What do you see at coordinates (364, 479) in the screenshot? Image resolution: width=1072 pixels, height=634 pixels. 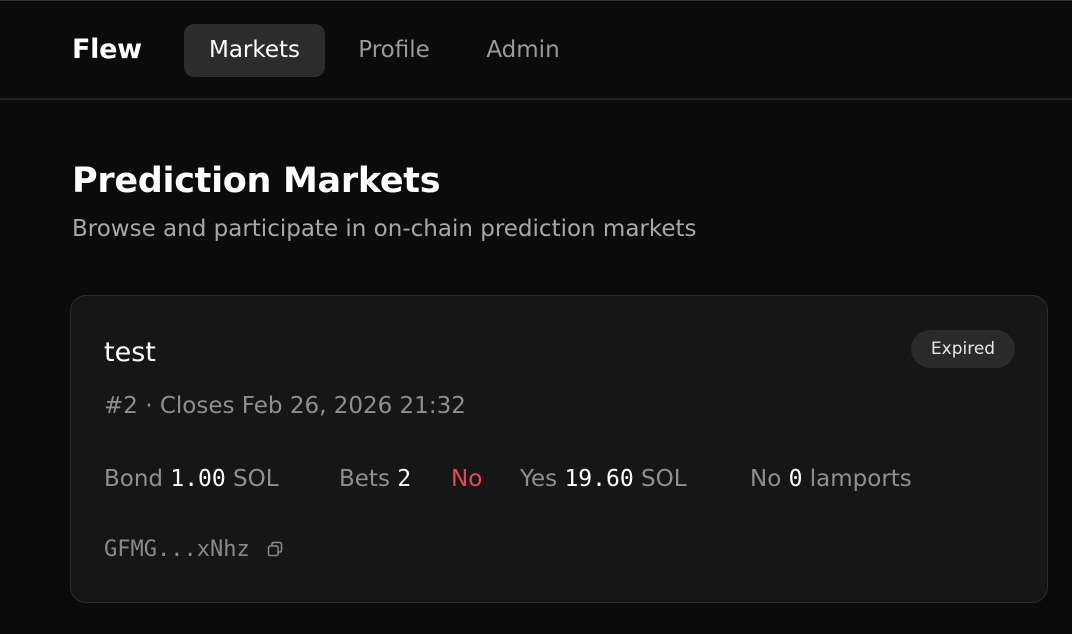 I see `bets-label: Bets` at bounding box center [364, 479].